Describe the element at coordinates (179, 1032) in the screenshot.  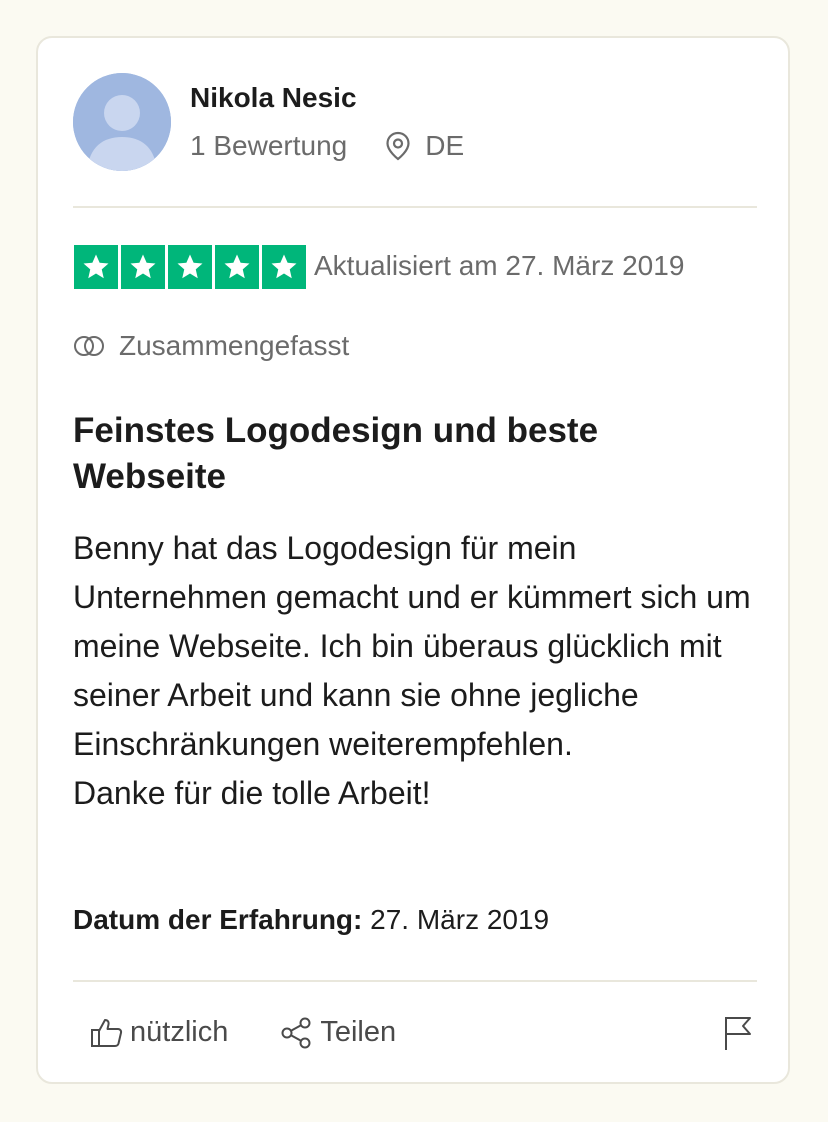
I see `useful-label: nützlich` at that location.